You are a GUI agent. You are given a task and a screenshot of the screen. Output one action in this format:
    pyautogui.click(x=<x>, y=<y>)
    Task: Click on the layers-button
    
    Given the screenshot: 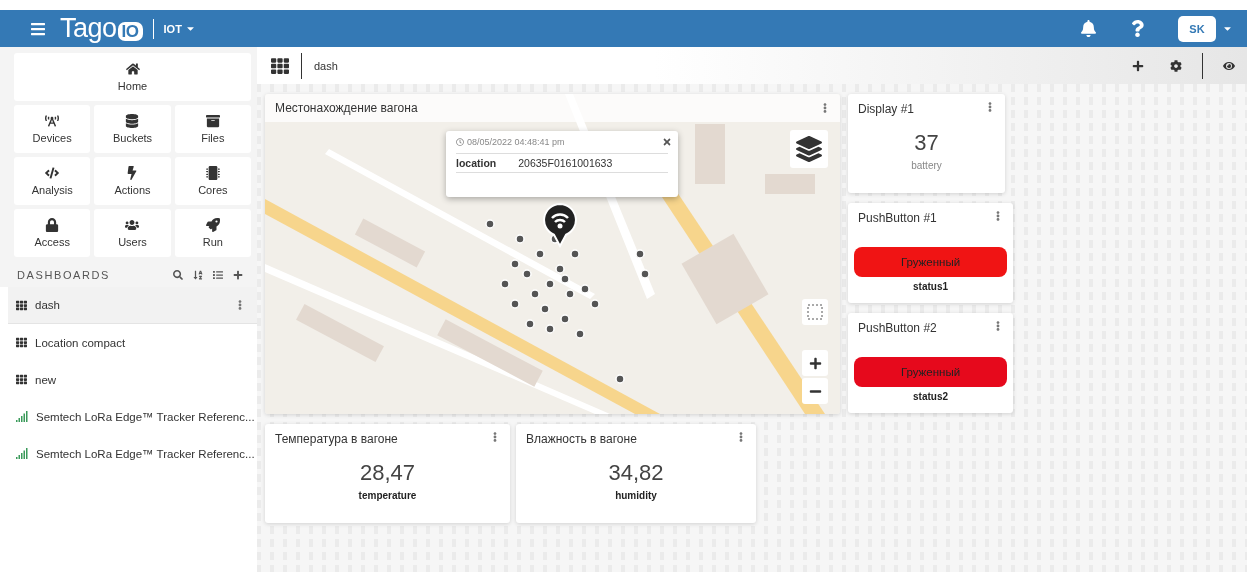 What is the action you would take?
    pyautogui.click(x=809, y=149)
    